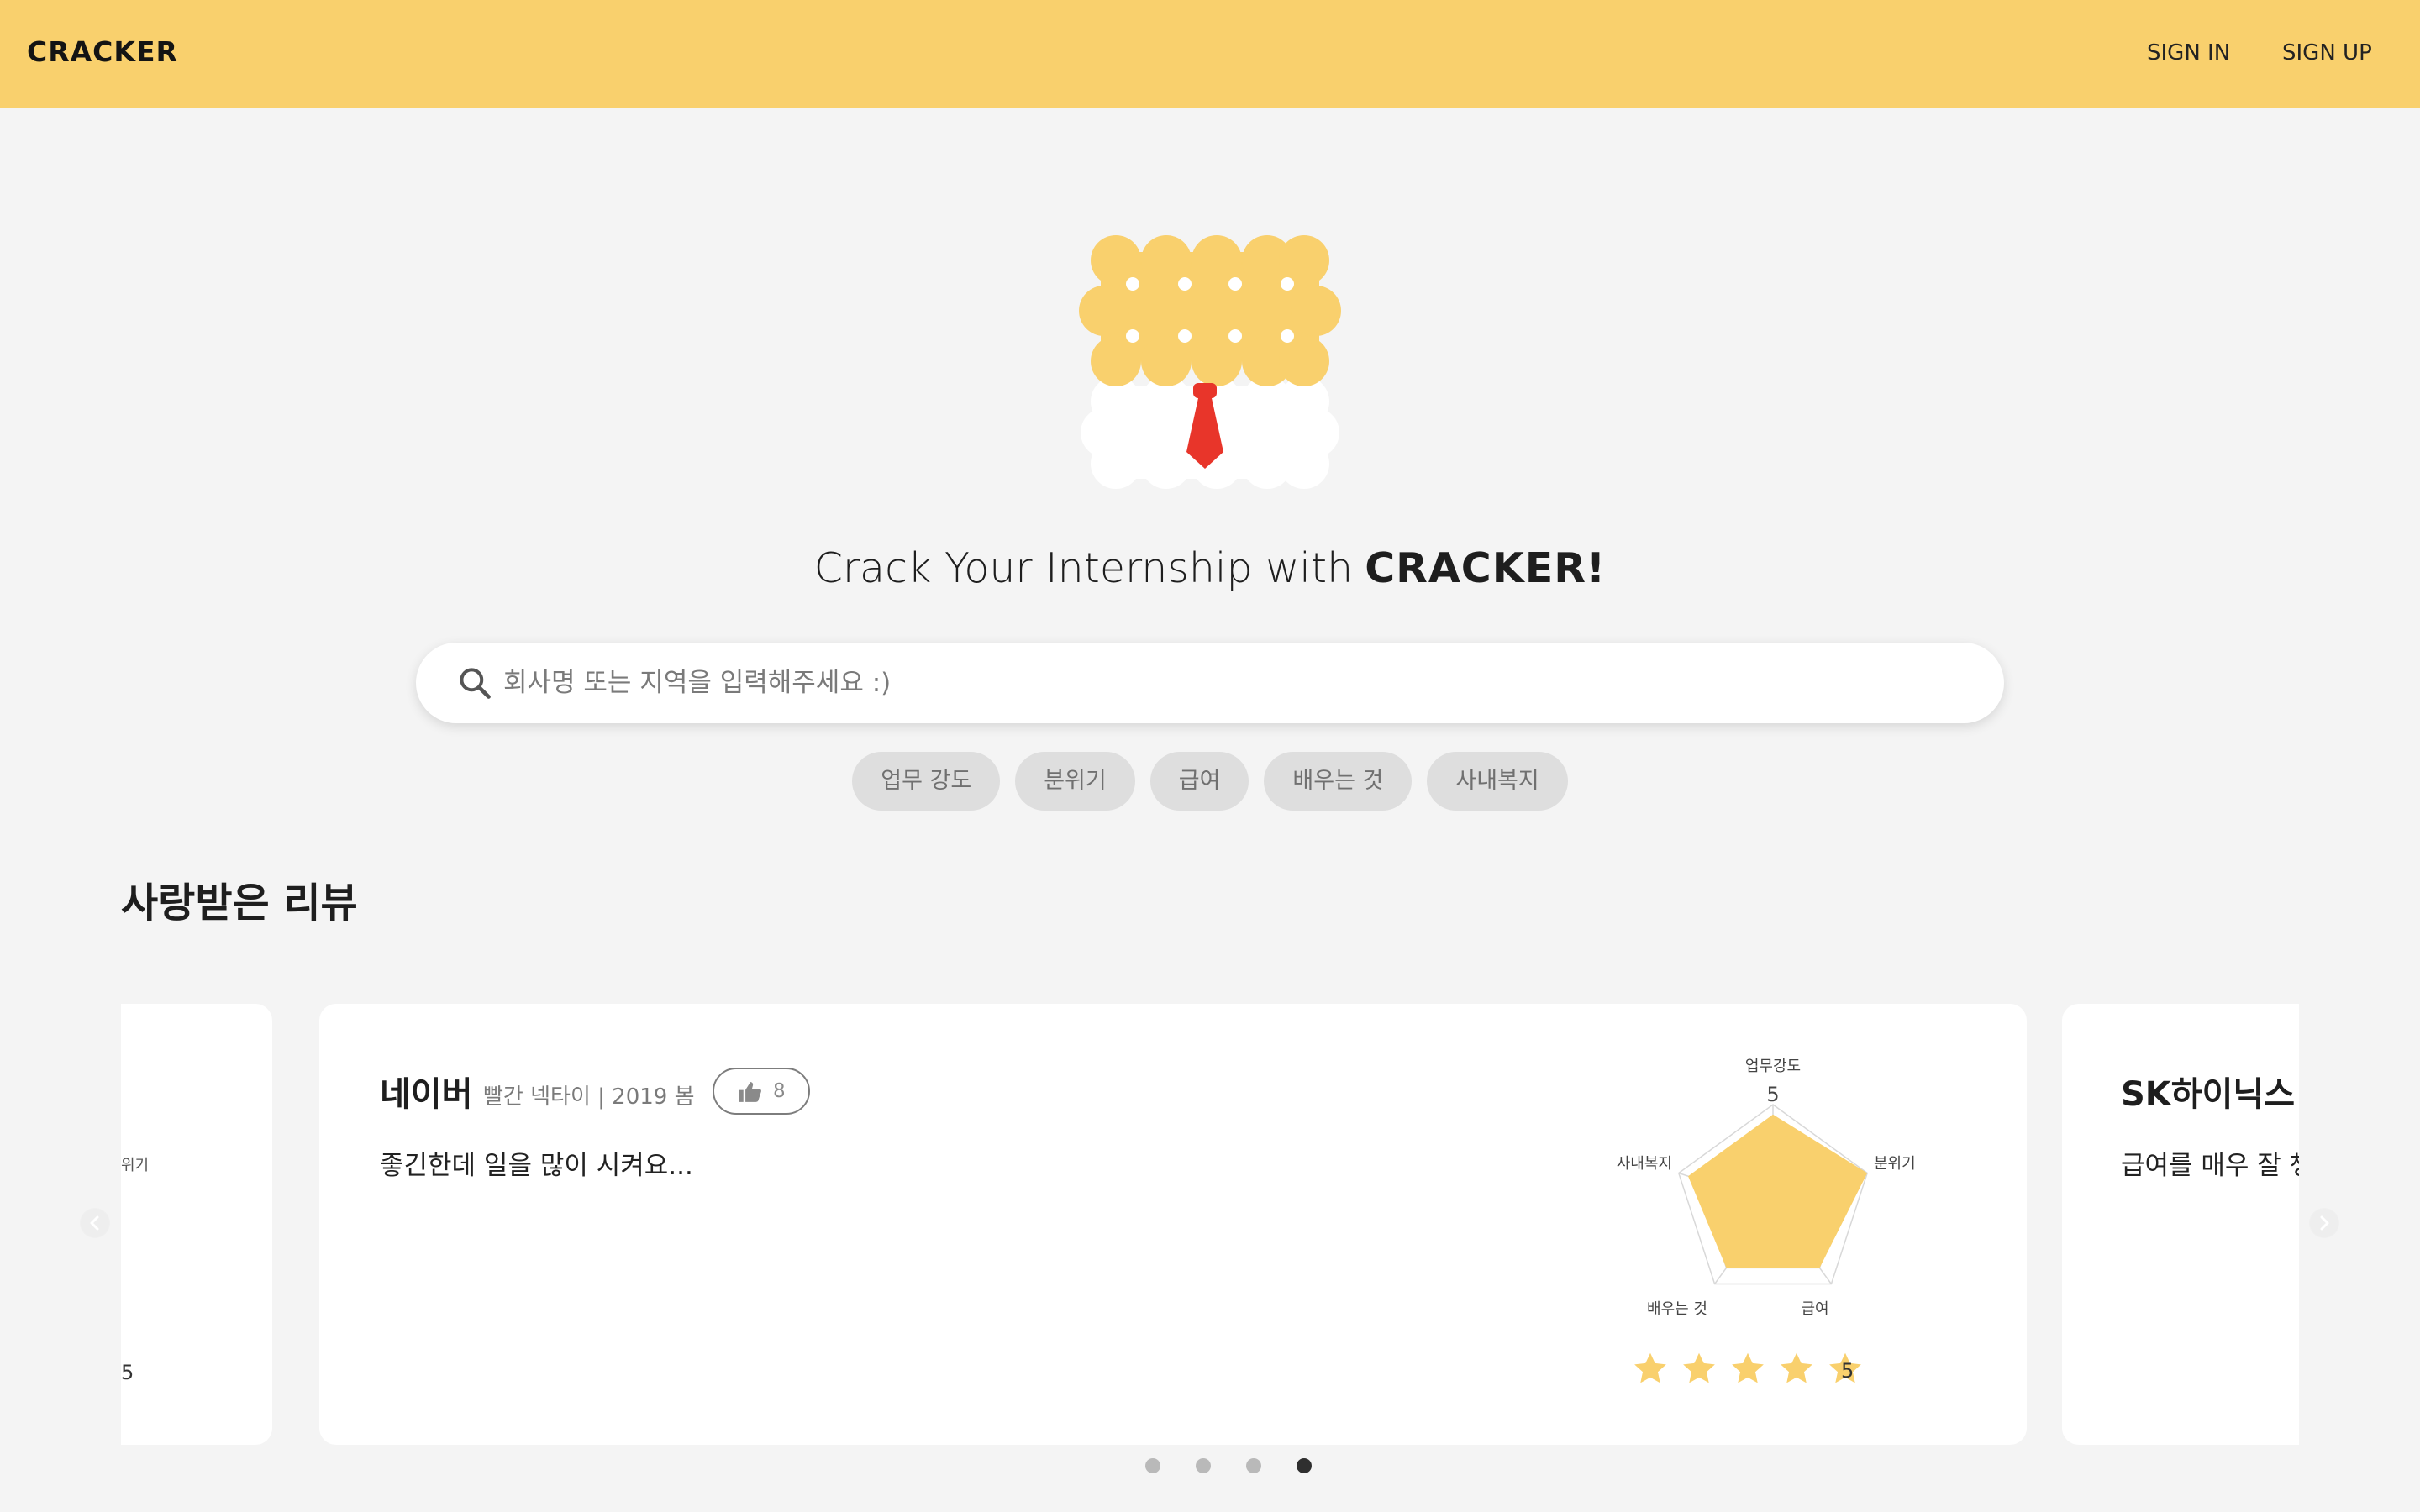  I want to click on review-card-next: SK하이닉스 급여를 매우 잘 챙, so click(2180, 1224).